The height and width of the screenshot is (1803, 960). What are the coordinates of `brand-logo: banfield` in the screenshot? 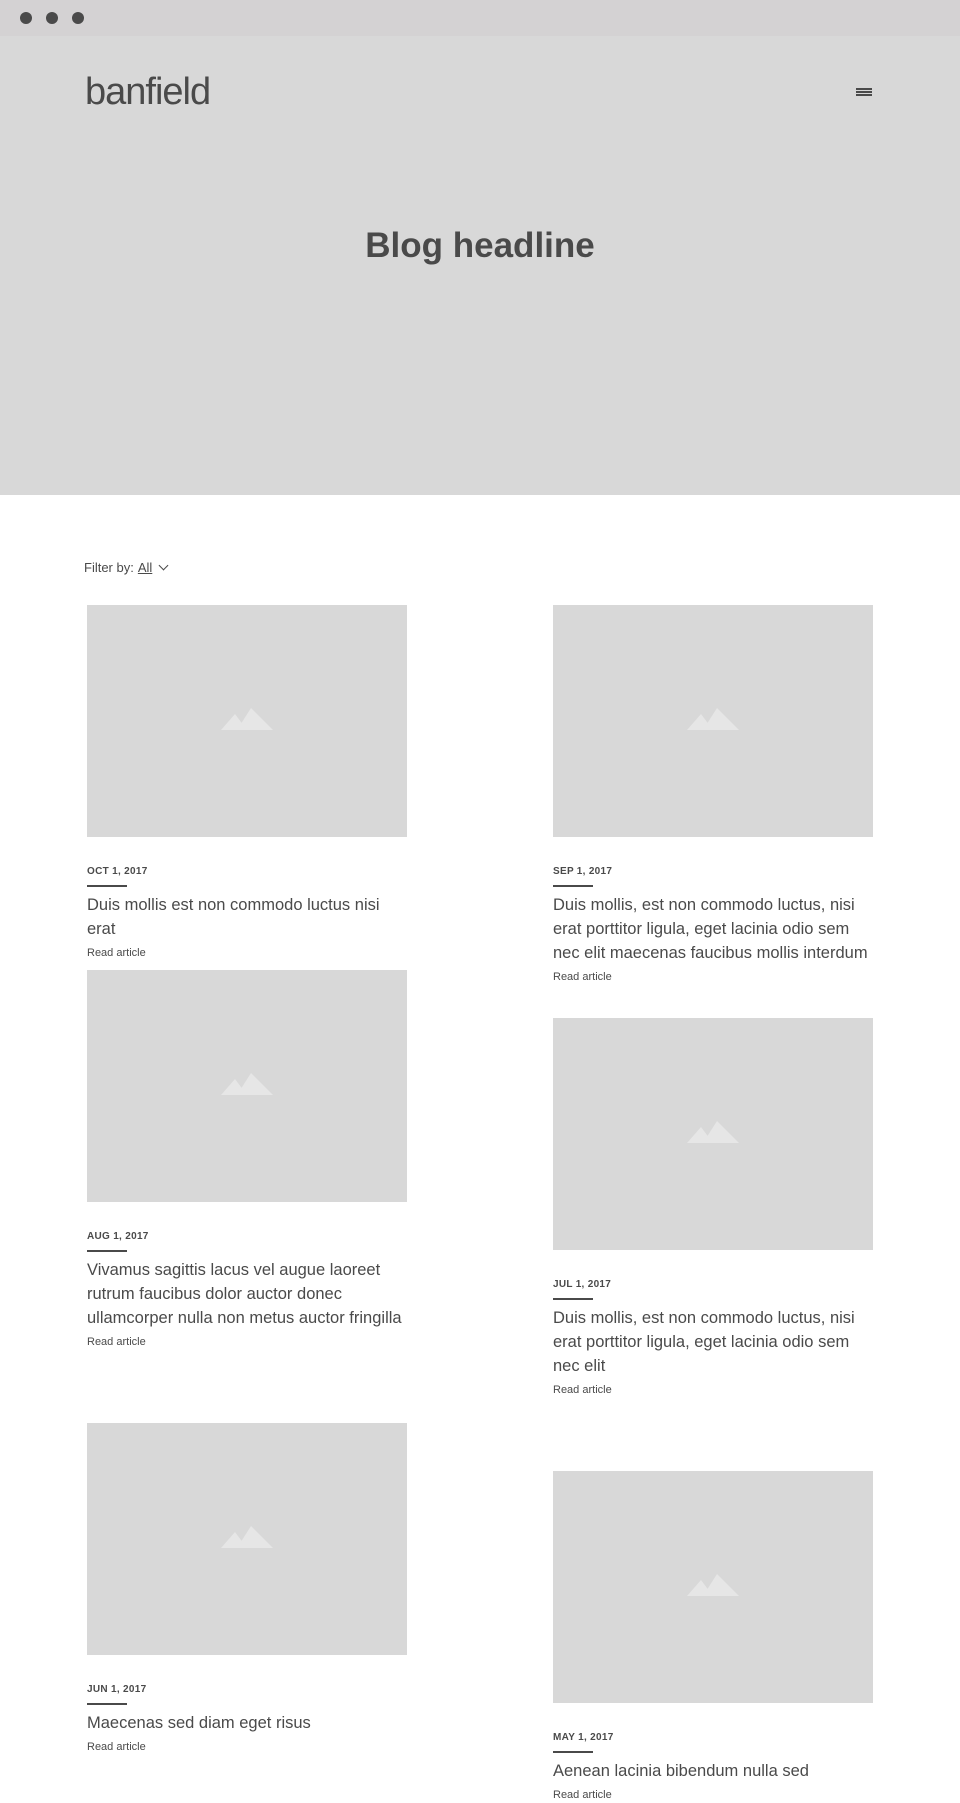 It's located at (148, 92).